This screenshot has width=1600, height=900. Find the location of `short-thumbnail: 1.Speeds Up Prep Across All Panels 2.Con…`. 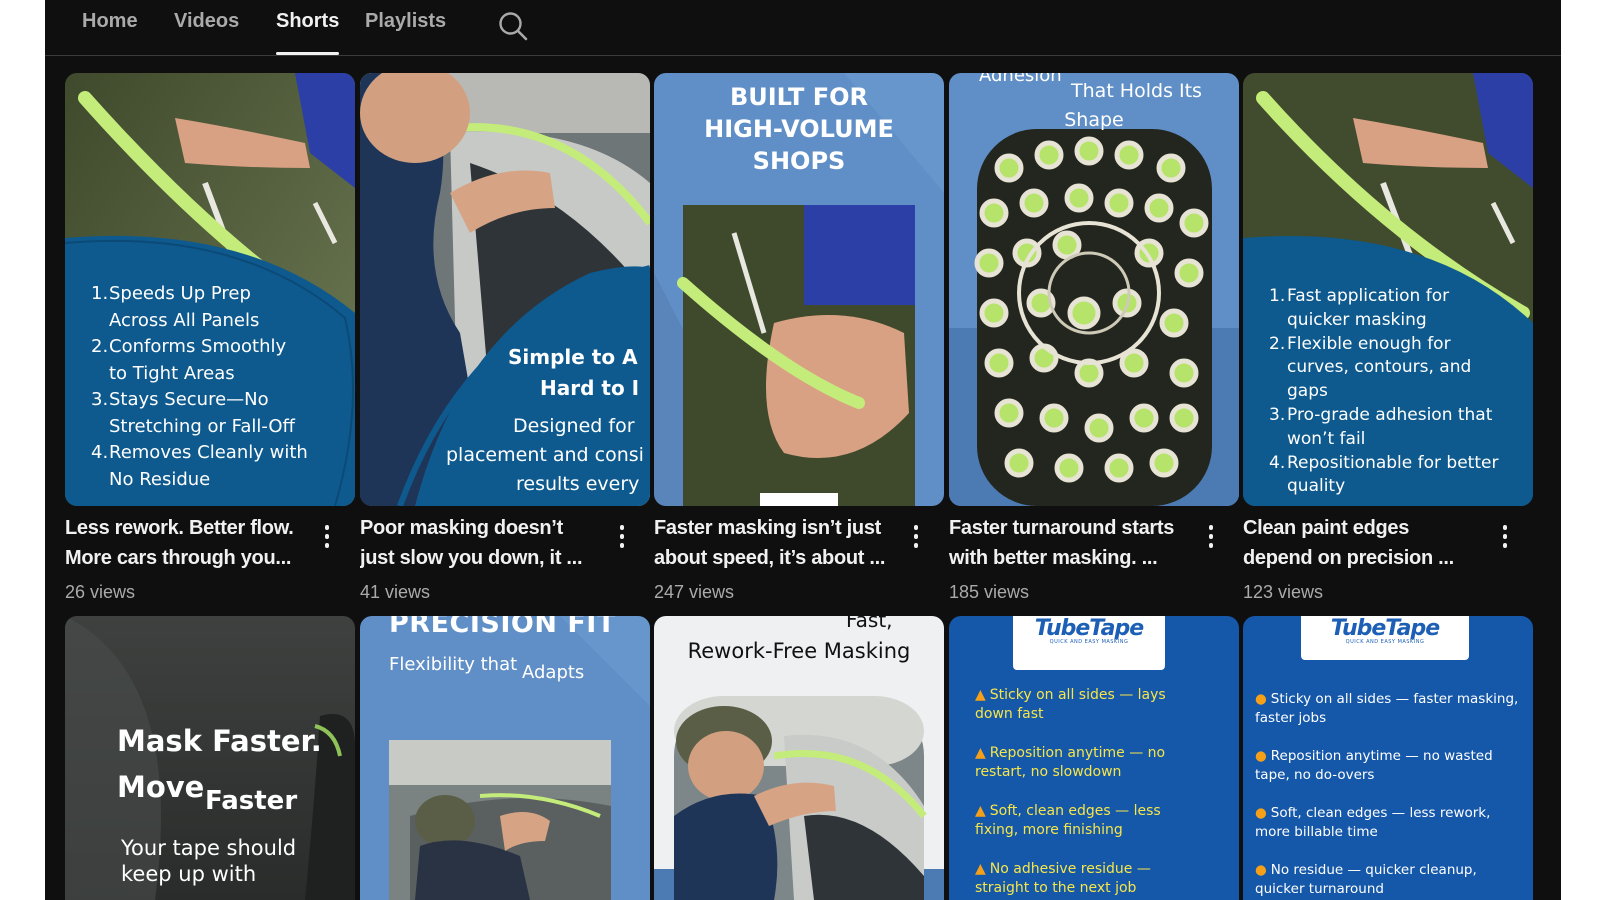

short-thumbnail: 1.Speeds Up Prep Across All Panels 2.Con… is located at coordinates (210, 289).